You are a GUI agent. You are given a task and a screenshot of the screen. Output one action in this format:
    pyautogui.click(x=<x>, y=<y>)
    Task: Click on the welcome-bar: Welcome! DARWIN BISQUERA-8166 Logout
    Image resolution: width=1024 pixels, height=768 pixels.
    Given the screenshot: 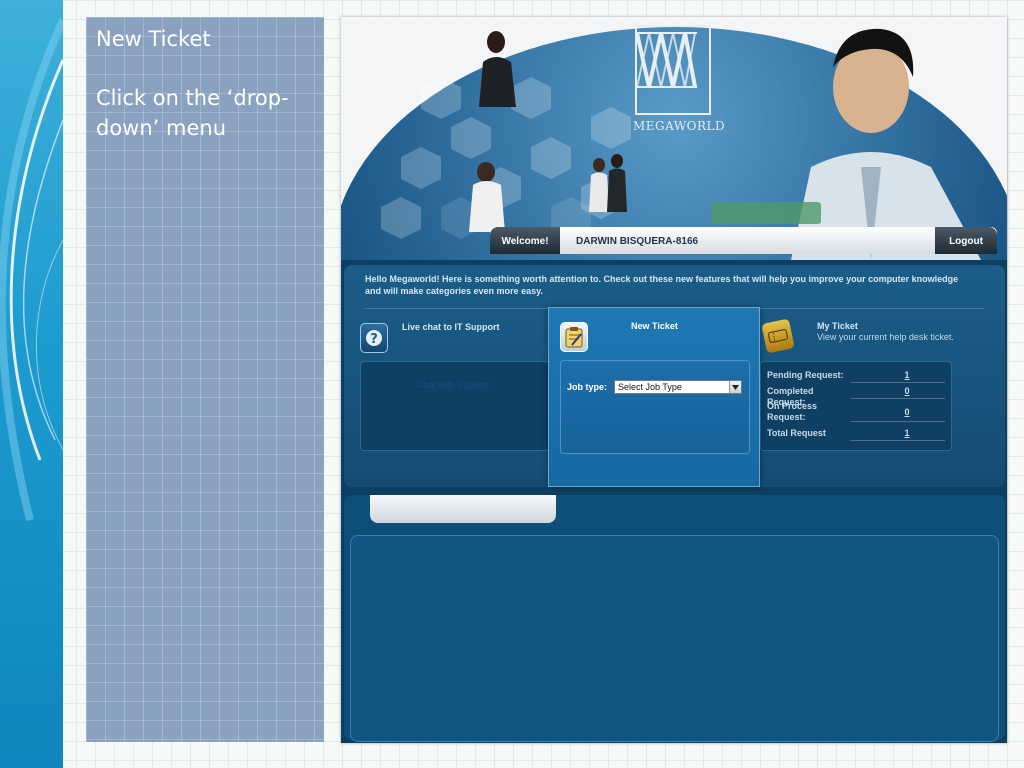 What is the action you would take?
    pyautogui.click(x=743, y=240)
    